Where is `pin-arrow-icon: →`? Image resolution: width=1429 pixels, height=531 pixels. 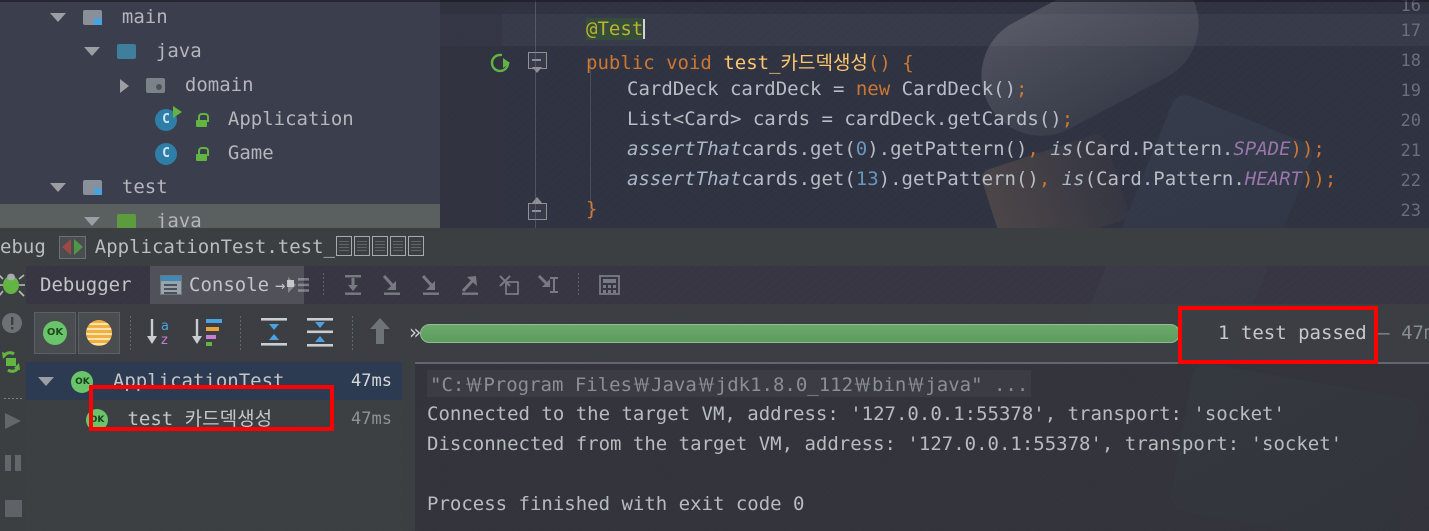 pin-arrow-icon: → is located at coordinates (280, 286).